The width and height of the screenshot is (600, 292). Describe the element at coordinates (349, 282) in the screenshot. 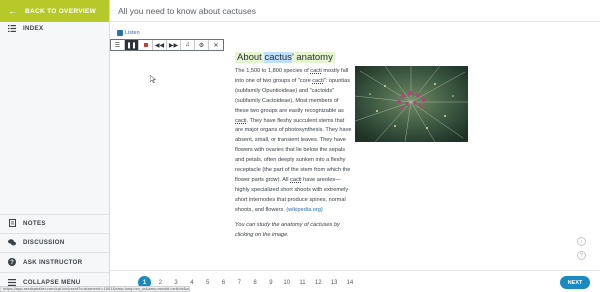

I see `page-number-button: 14` at that location.